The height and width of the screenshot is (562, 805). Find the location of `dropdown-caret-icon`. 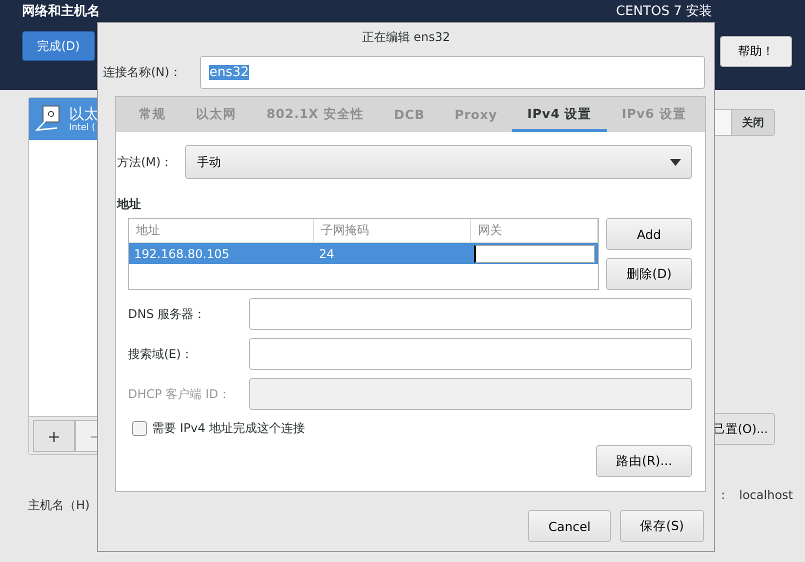

dropdown-caret-icon is located at coordinates (675, 162).